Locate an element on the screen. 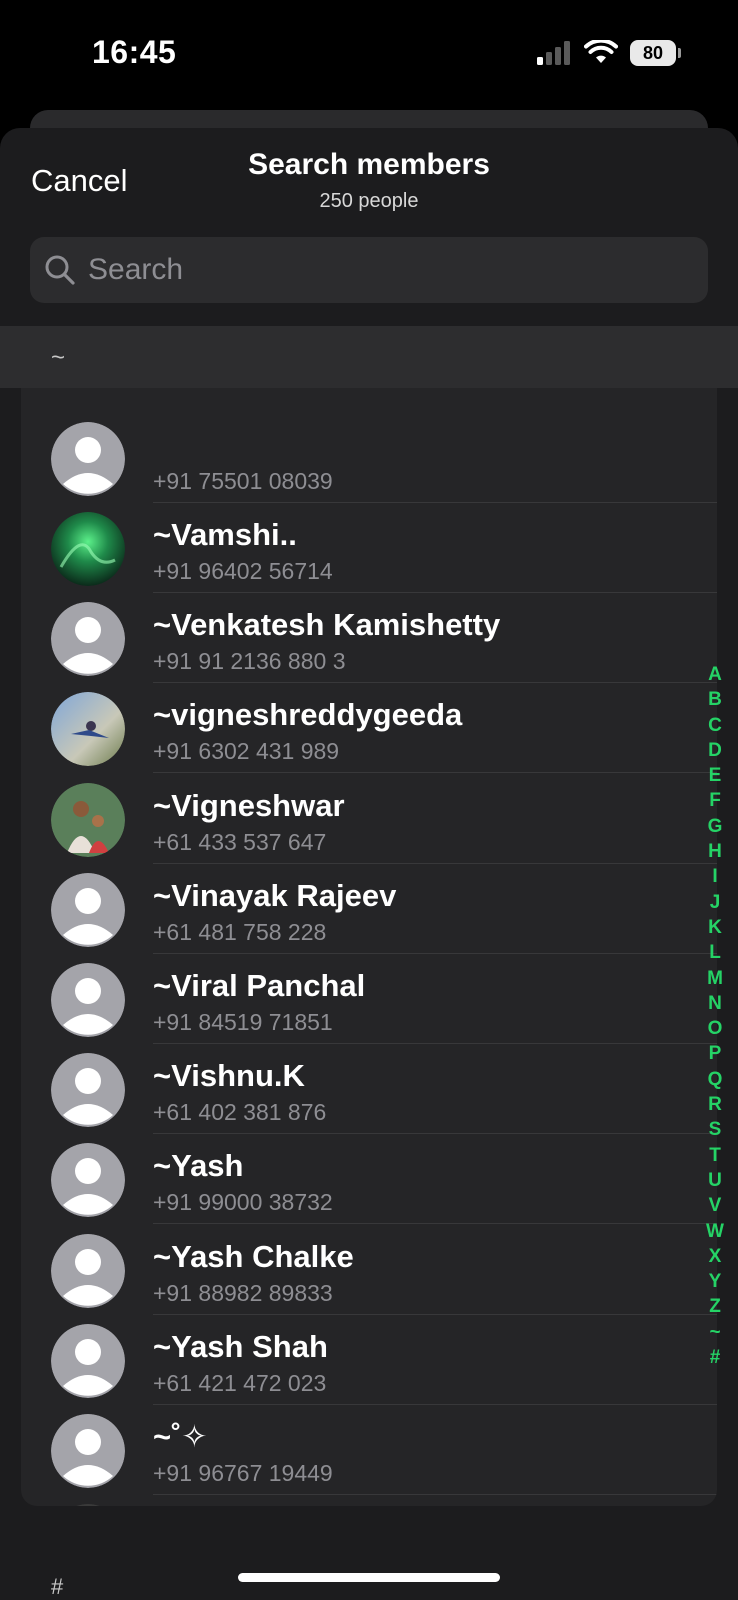 Image resolution: width=738 pixels, height=1600 pixels. member-row: +91 75501 08039 is located at coordinates (369, 458).